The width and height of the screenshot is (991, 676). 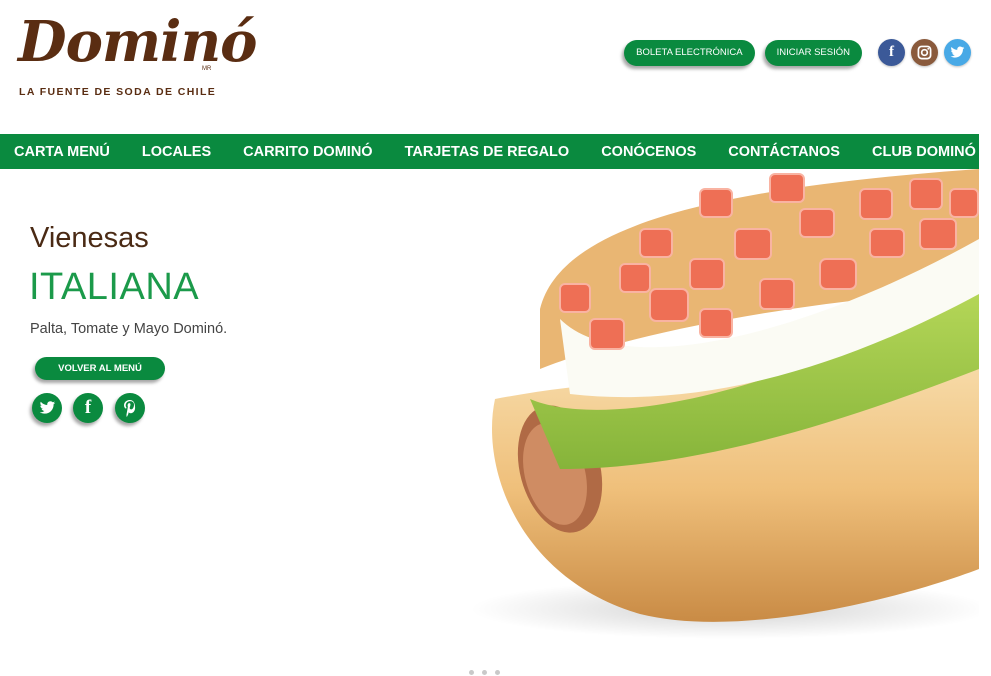 What do you see at coordinates (178, 152) in the screenshot?
I see `nav-item-locales: LOCALES` at bounding box center [178, 152].